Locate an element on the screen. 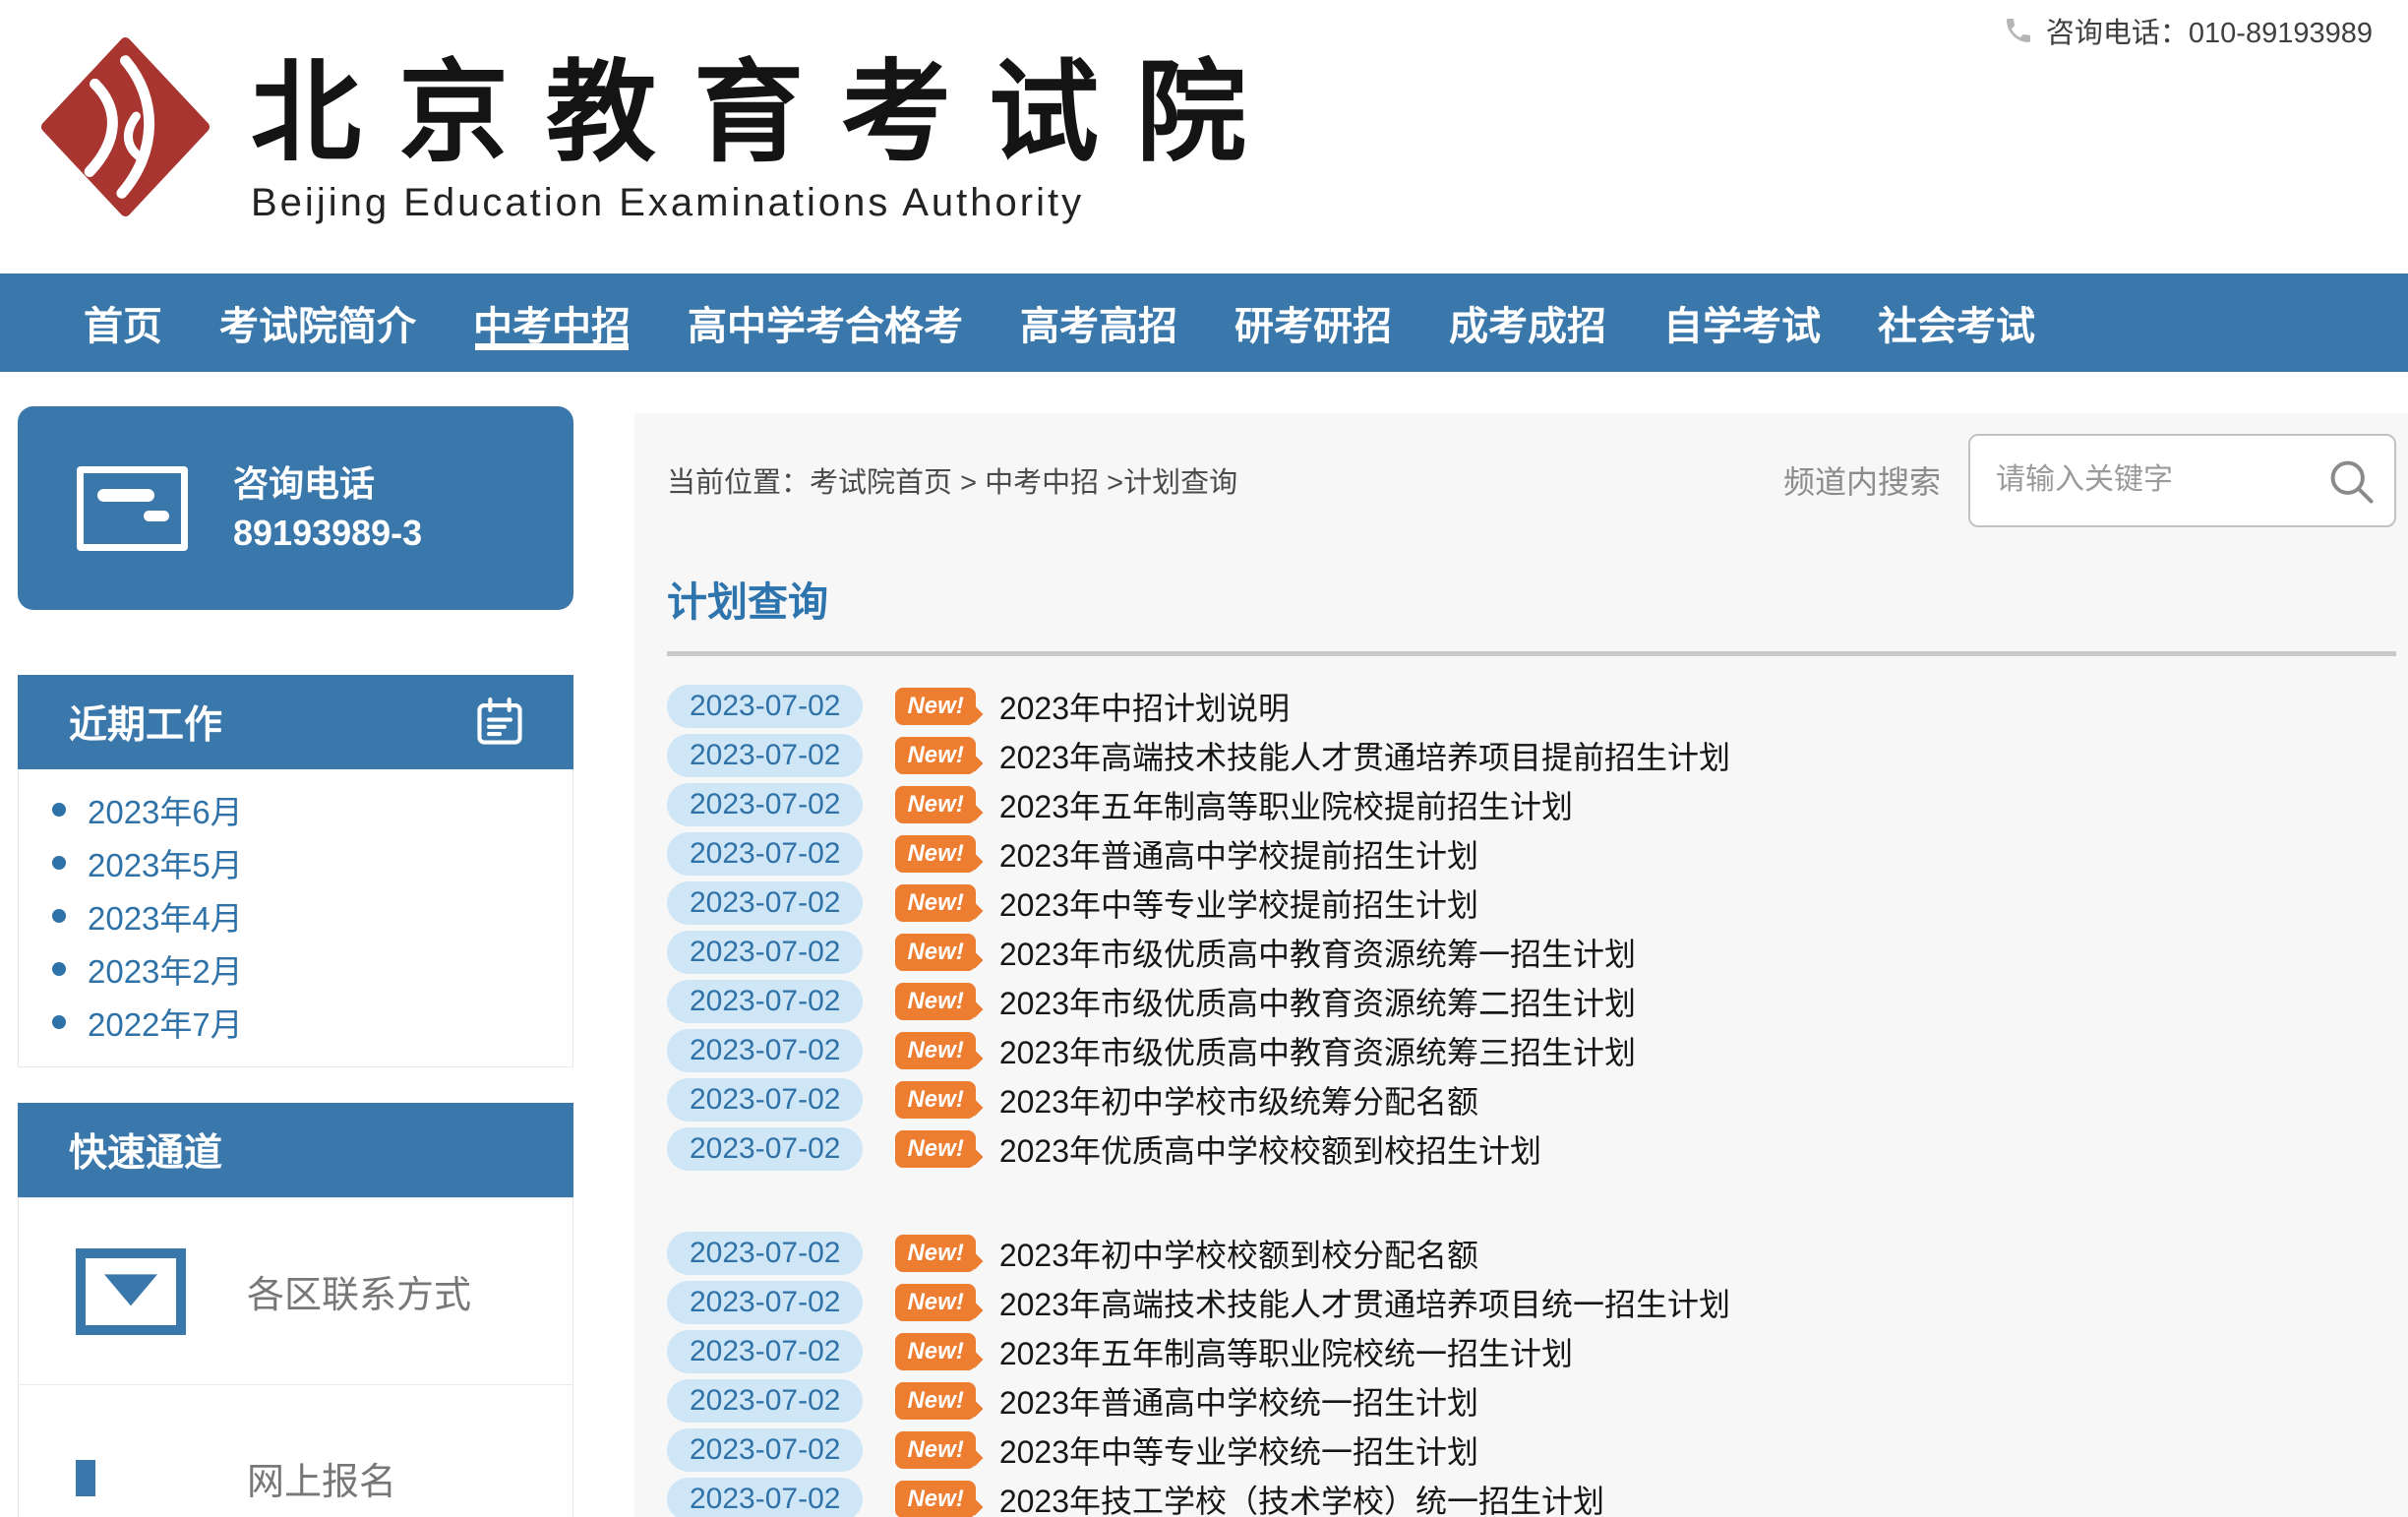  nav-item: 首页 is located at coordinates (123, 322).